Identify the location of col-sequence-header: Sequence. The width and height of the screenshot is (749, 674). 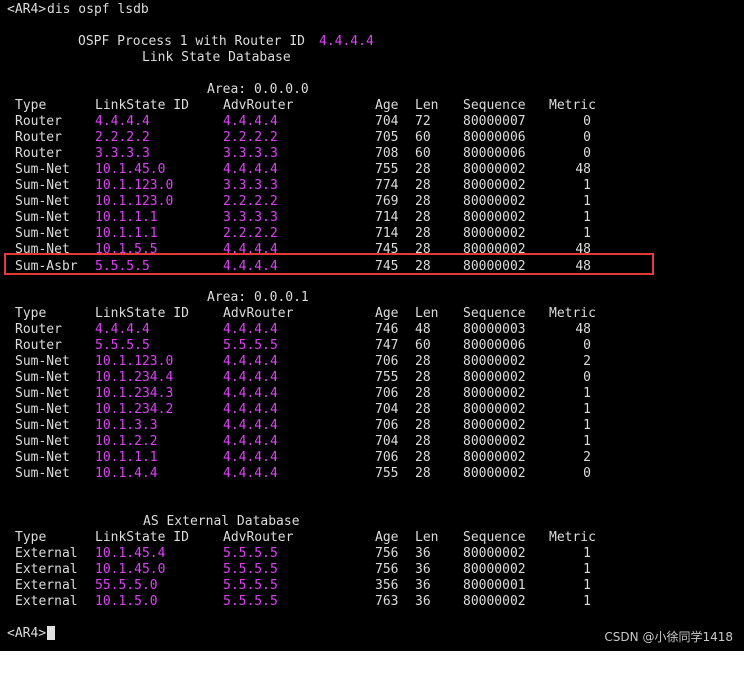
(494, 314).